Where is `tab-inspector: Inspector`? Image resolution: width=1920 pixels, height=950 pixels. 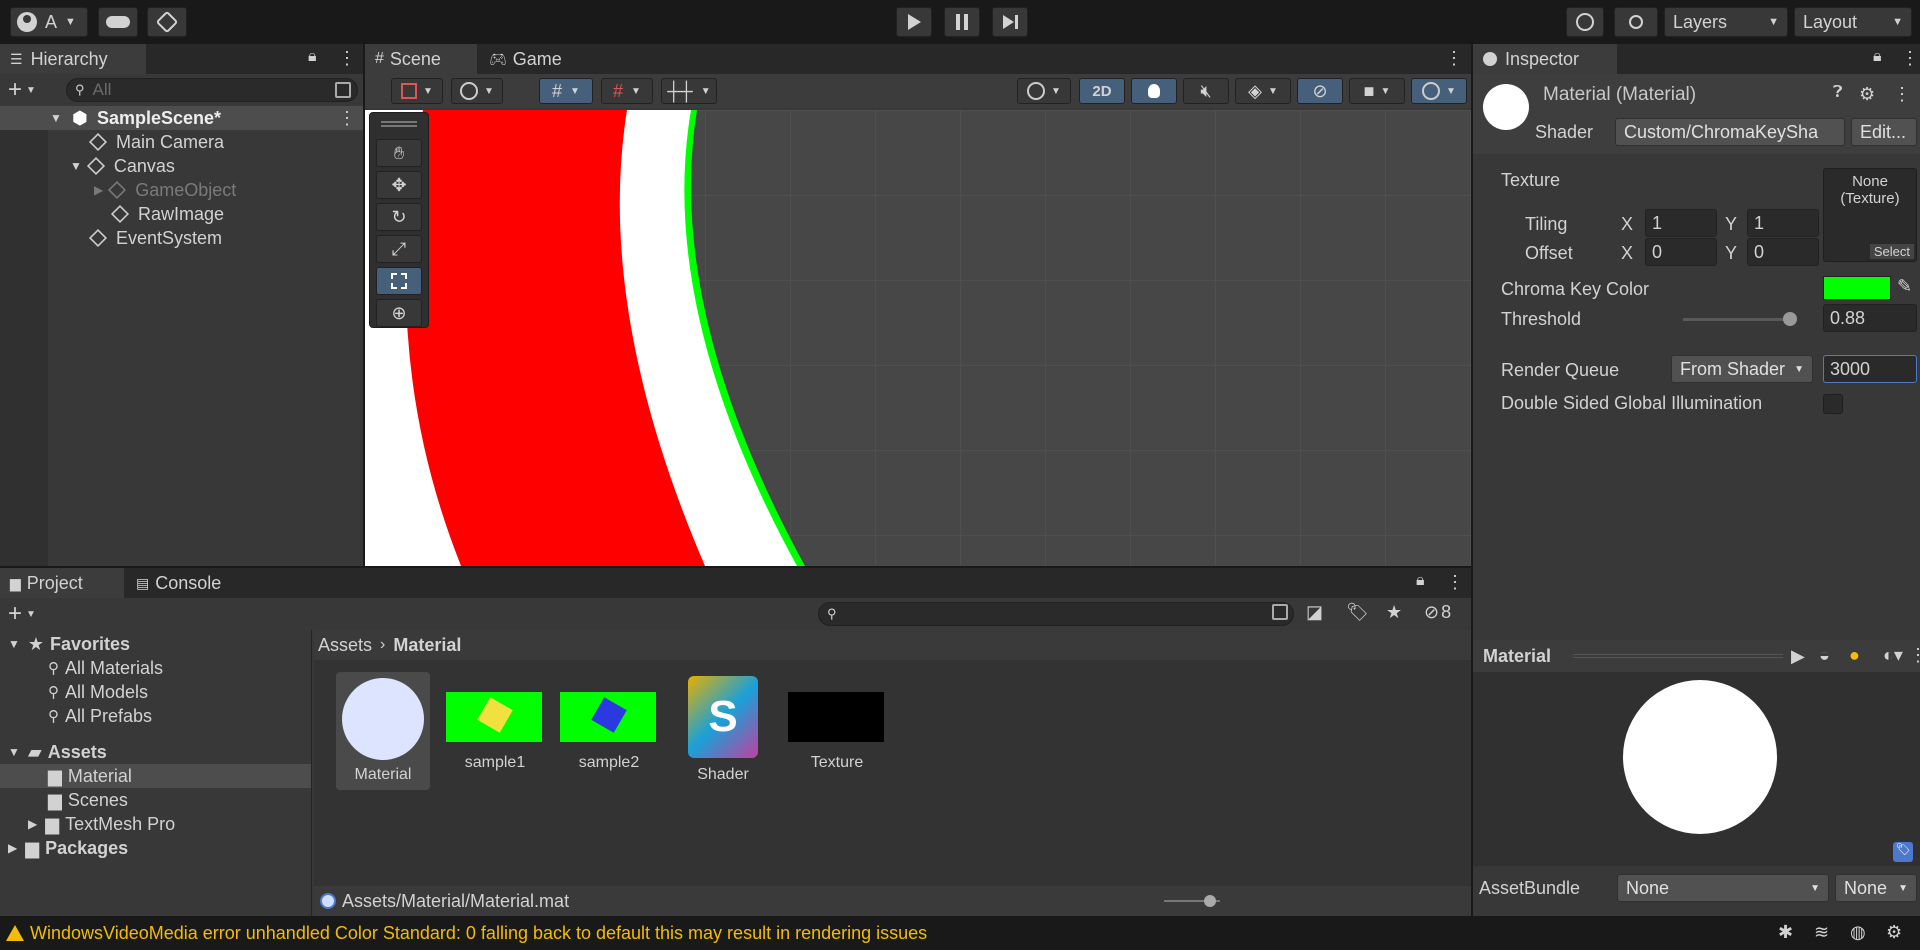
tab-inspector: Inspector is located at coordinates (1545, 59).